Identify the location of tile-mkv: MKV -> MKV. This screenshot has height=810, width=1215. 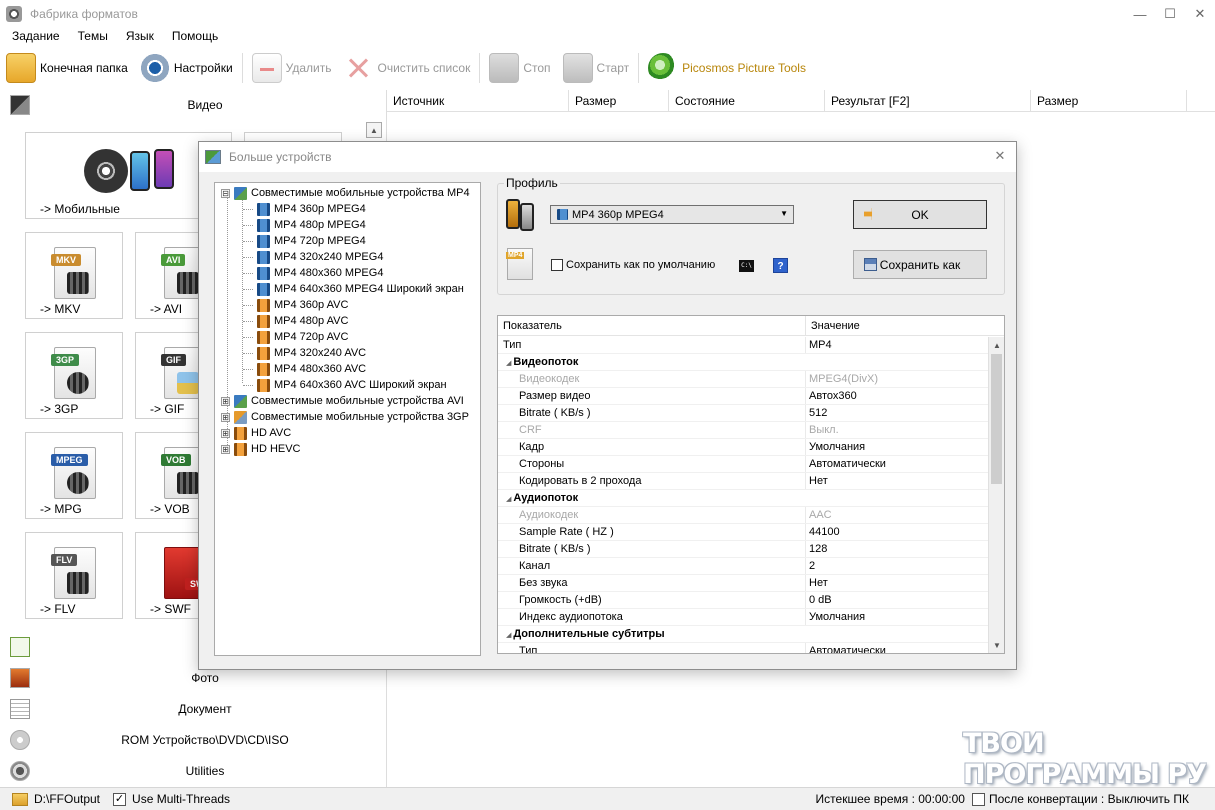
(74, 275).